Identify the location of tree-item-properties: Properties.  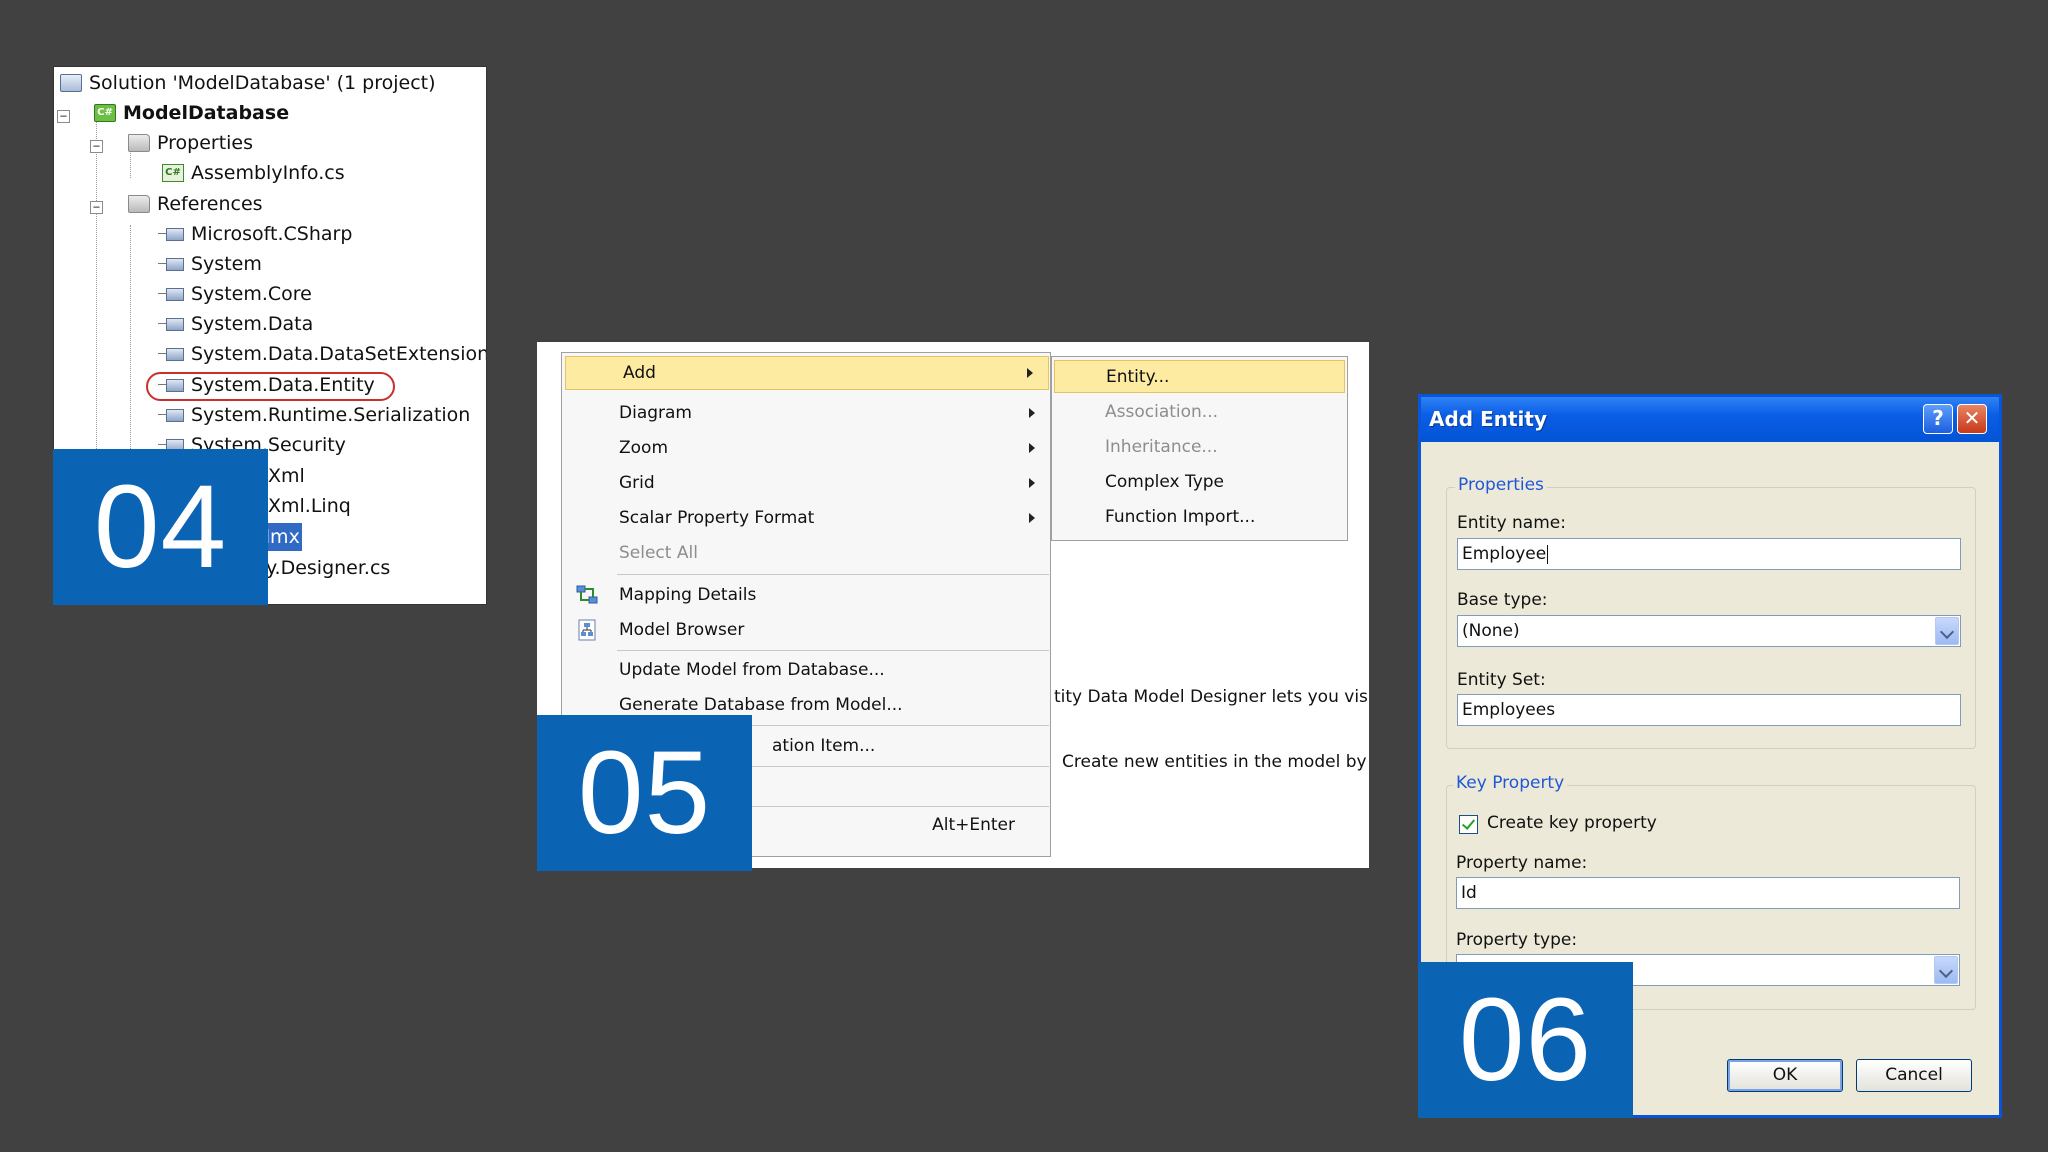
(190, 143).